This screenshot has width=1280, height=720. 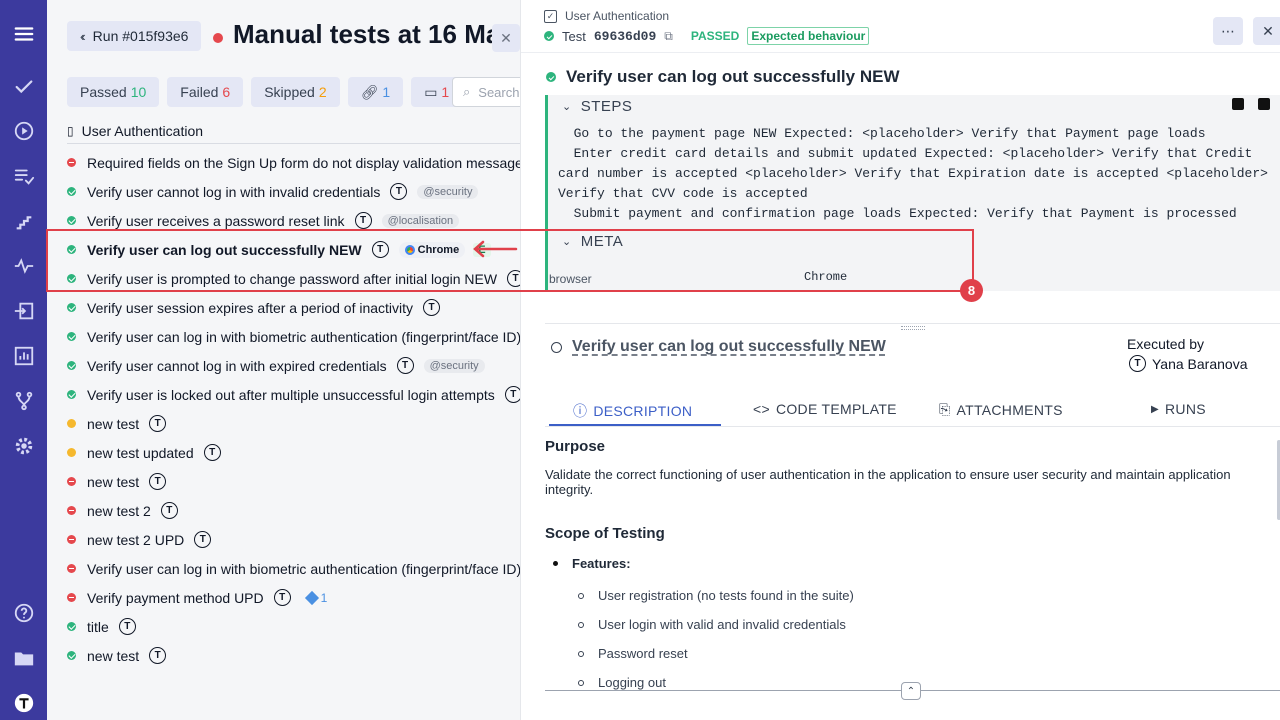 I want to click on test-name: title, so click(x=98, y=626).